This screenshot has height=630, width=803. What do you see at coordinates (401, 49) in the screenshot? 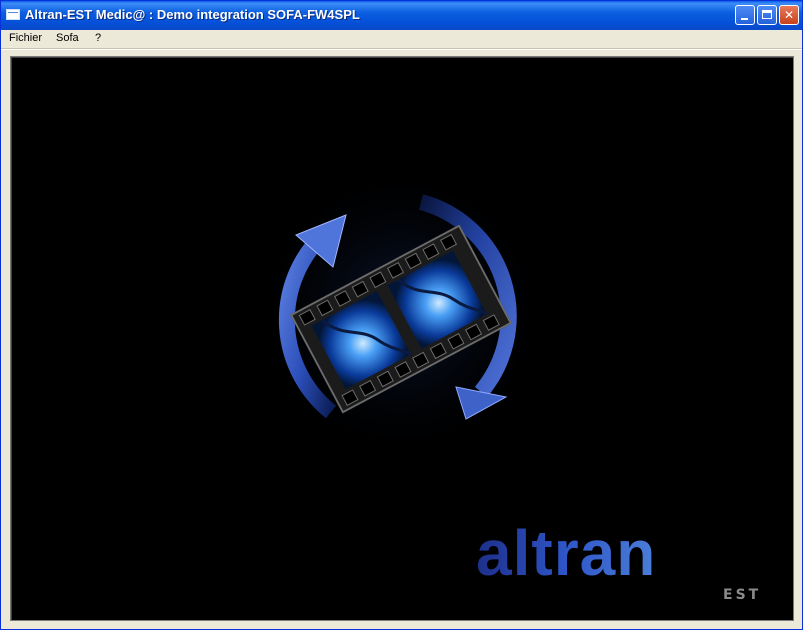
I see `menu-separator` at bounding box center [401, 49].